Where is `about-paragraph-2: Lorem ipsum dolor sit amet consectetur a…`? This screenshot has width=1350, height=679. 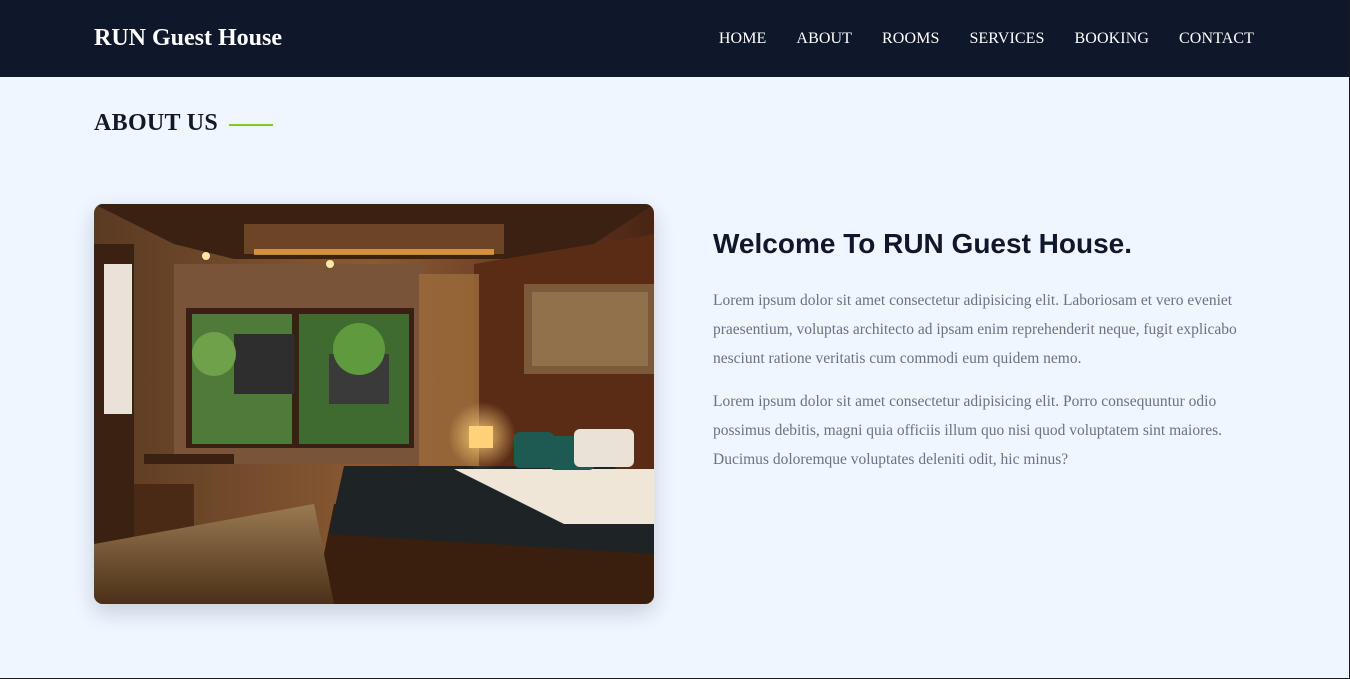
about-paragraph-2: Lorem ipsum dolor sit amet consectetur a… is located at coordinates (968, 430).